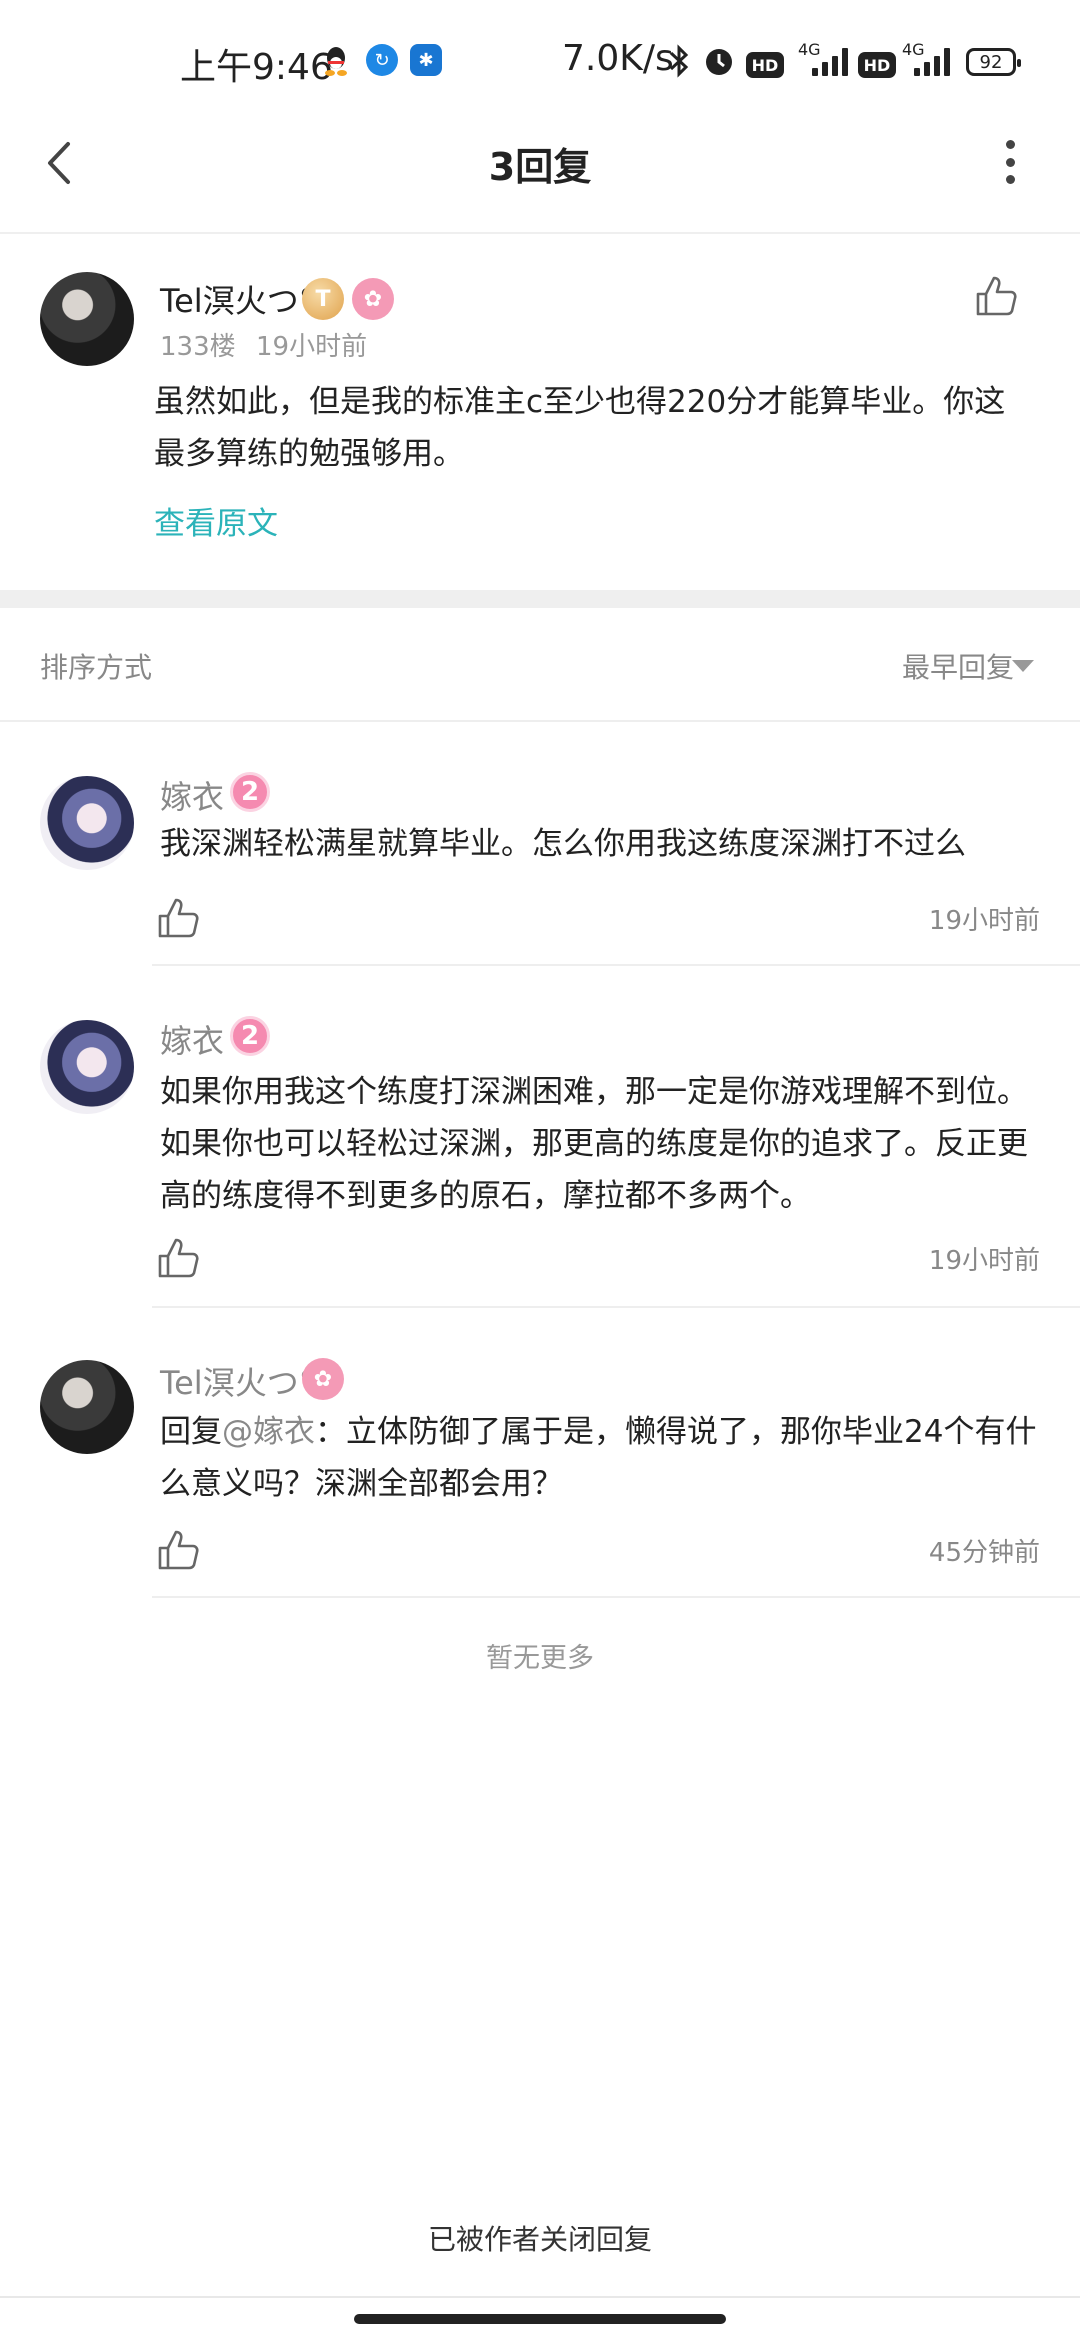 The image size is (1080, 2340). Describe the element at coordinates (312, 347) in the screenshot. I see `post-time: 19小时前` at that location.